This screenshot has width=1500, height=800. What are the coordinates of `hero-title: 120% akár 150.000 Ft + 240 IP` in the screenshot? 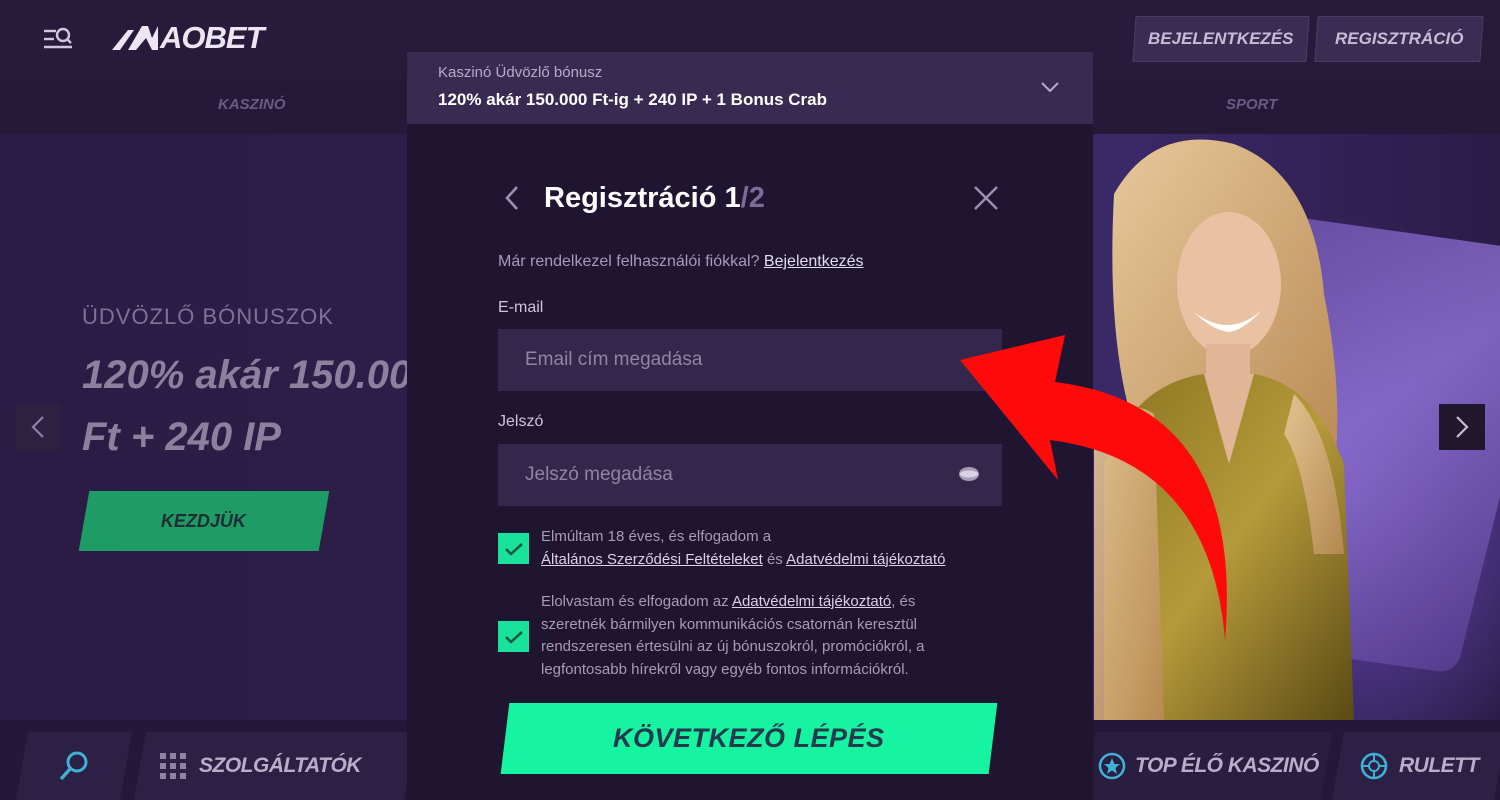 It's located at (247, 406).